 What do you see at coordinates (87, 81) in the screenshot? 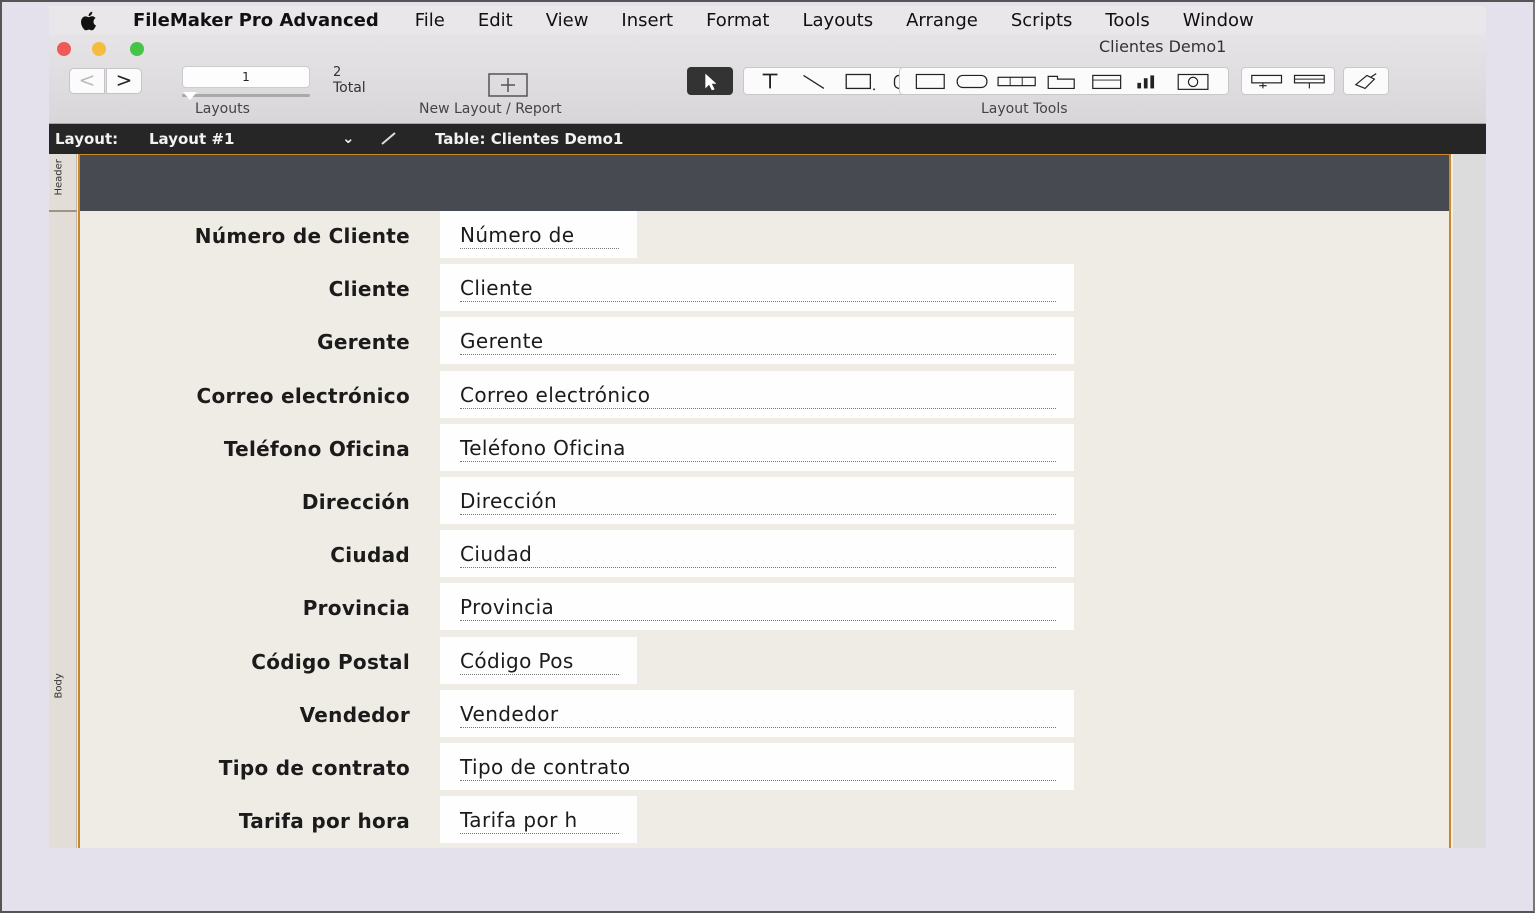
I see `previous-layout-button: <` at bounding box center [87, 81].